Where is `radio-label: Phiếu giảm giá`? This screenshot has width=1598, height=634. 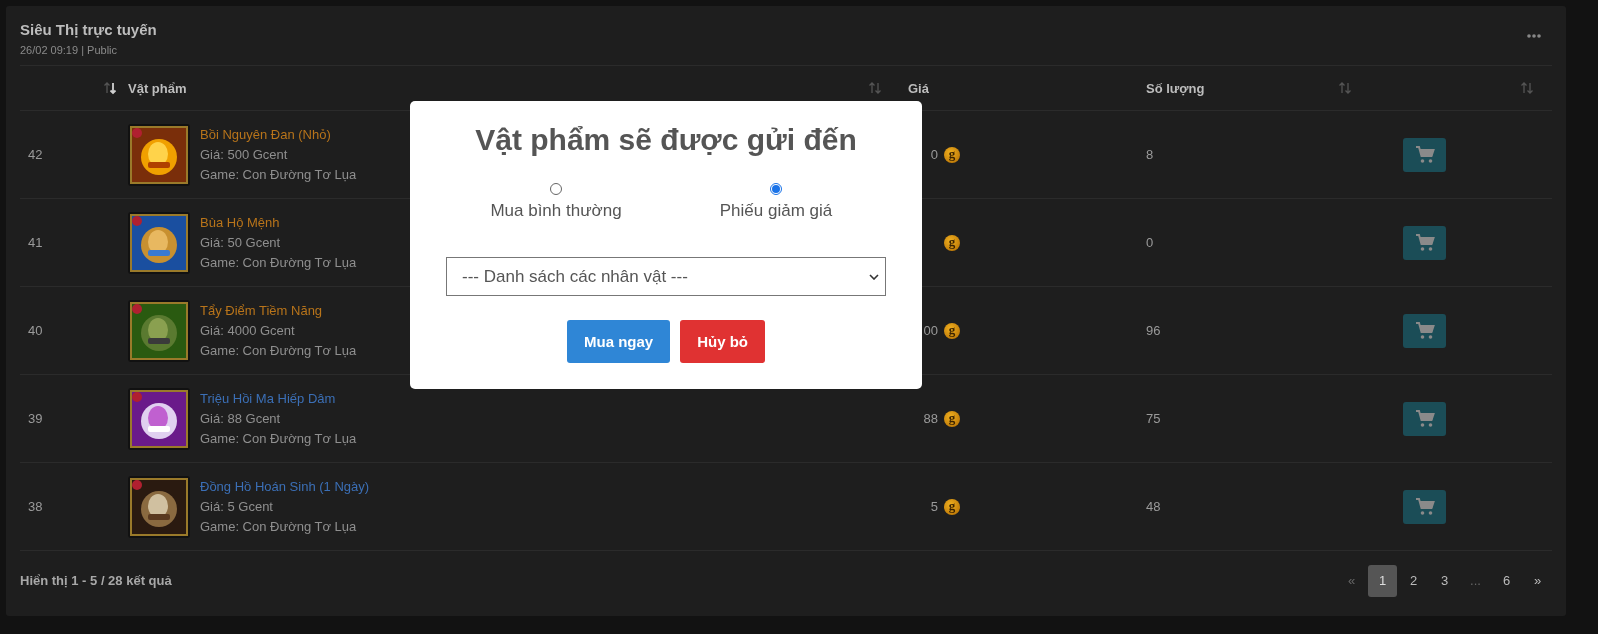 radio-label: Phiếu giảm giá is located at coordinates (776, 211).